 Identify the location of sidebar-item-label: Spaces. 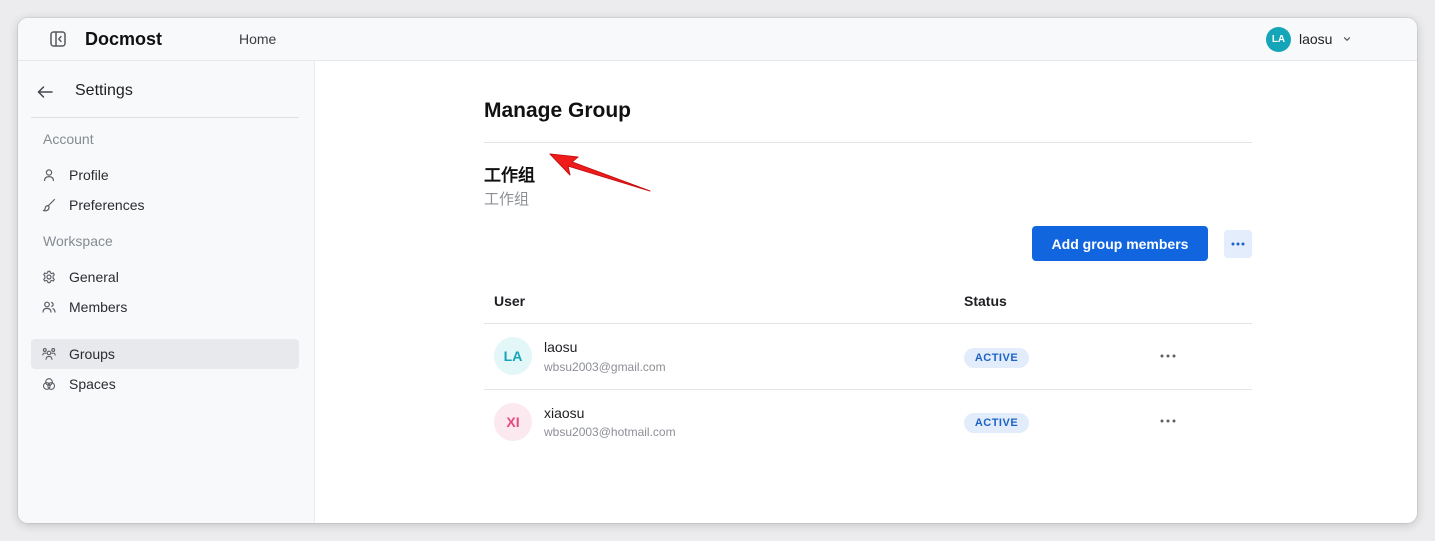
(92, 384).